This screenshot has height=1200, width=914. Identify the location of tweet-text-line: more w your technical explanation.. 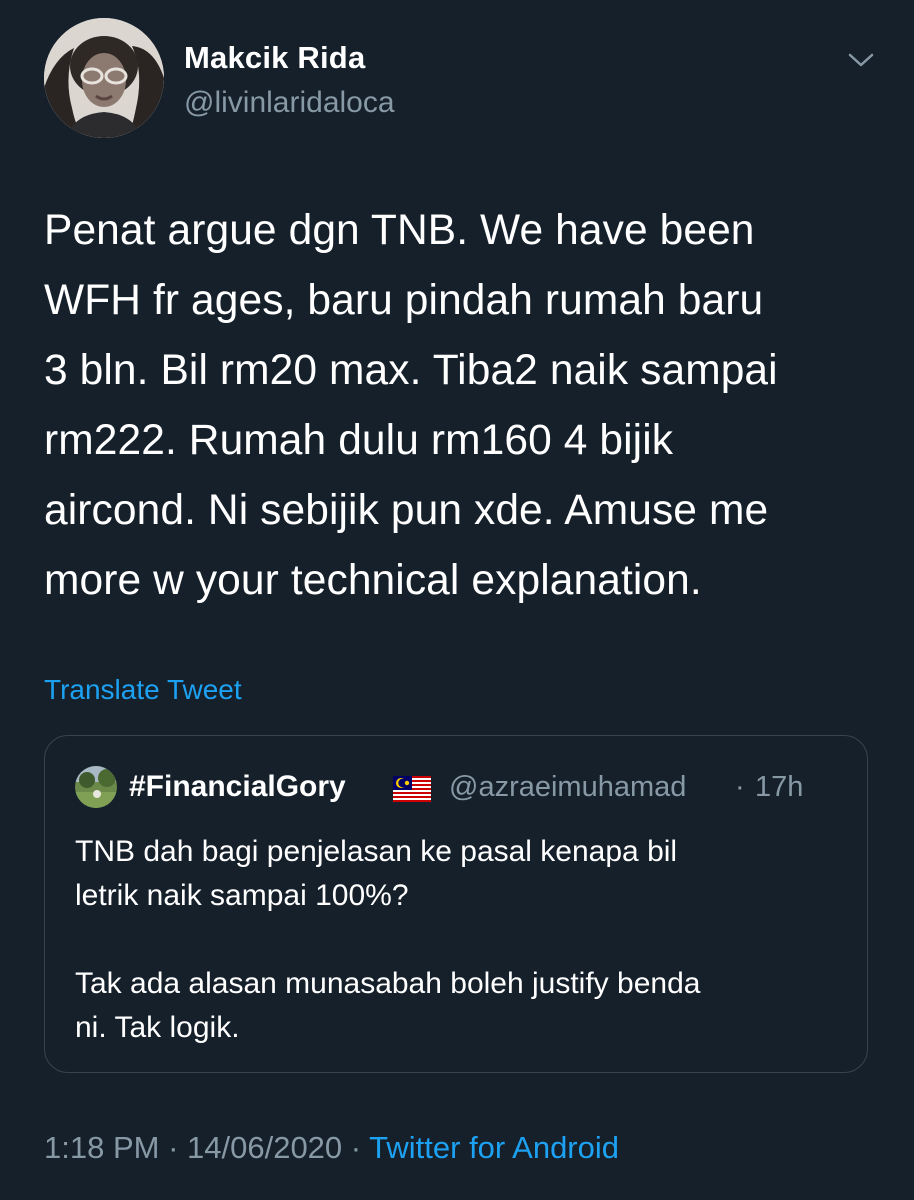
(373, 580).